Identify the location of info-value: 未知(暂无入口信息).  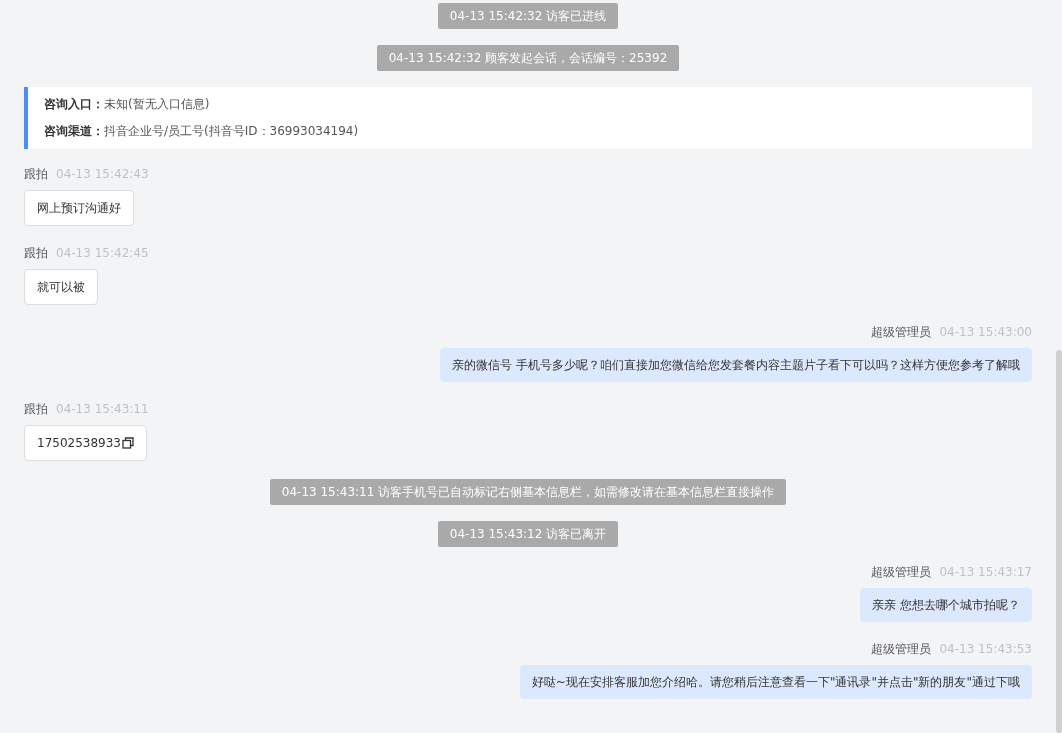
(157, 104).